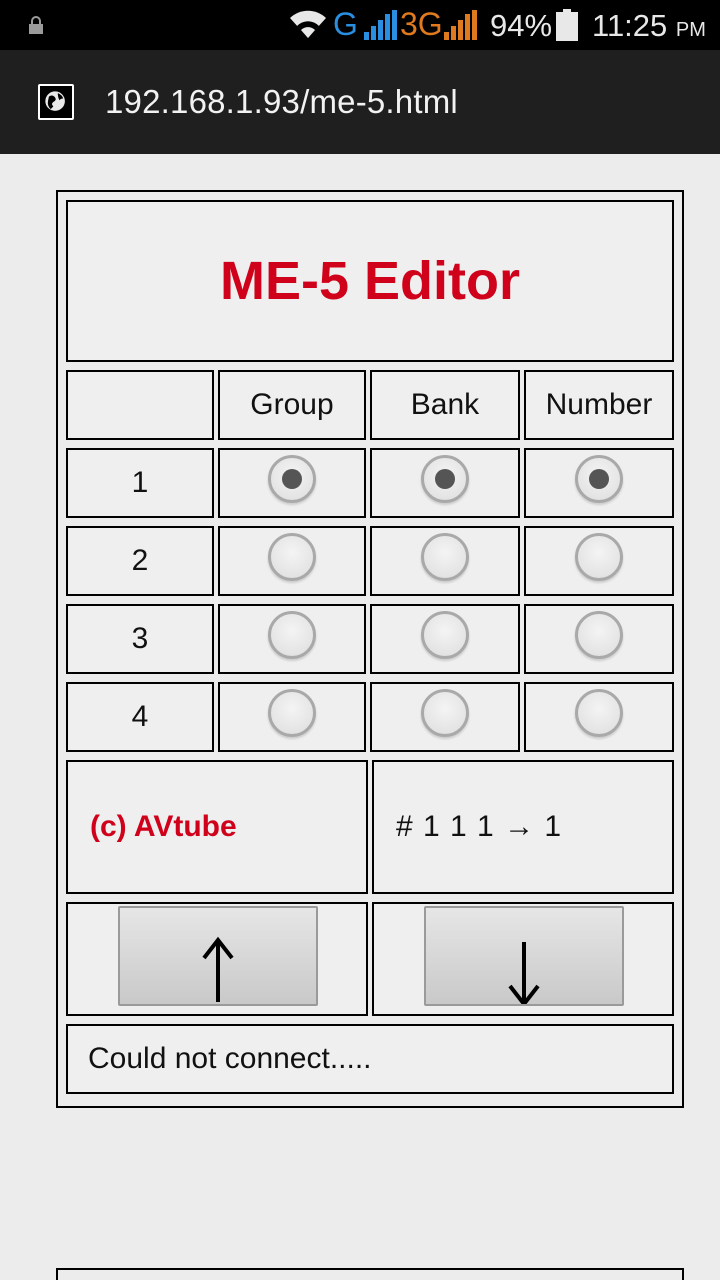  I want to click on code-readout: # 1 1 1 → 1, so click(479, 826).